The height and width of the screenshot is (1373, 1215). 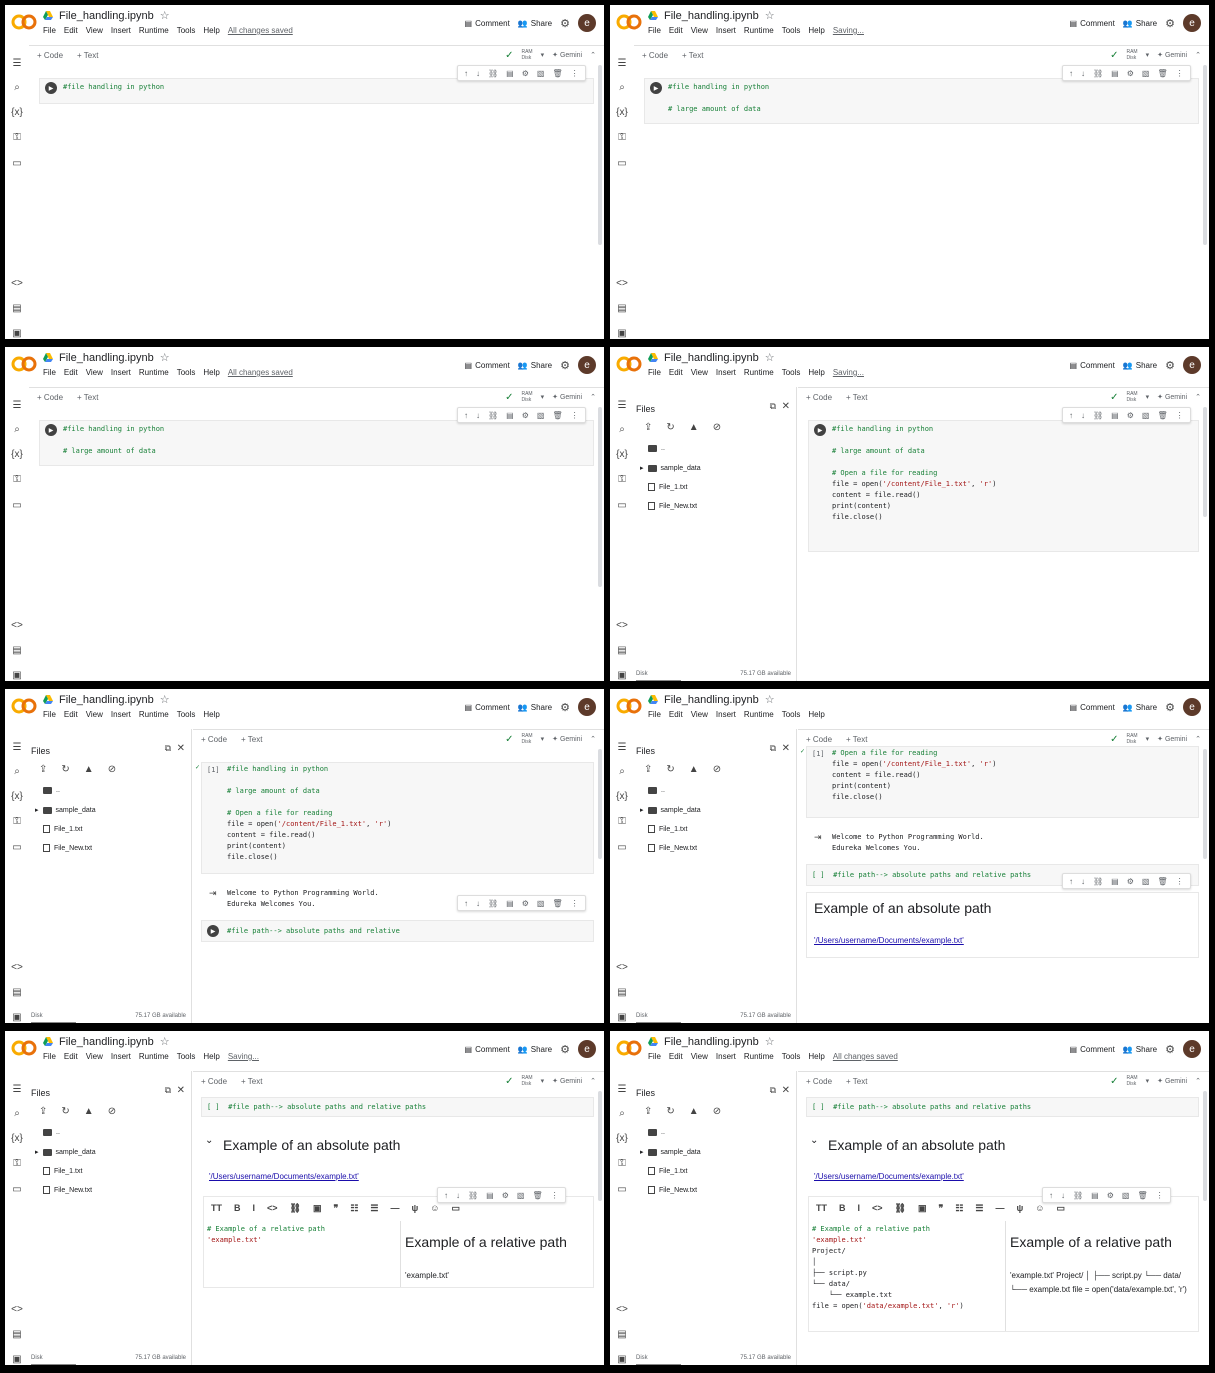 I want to click on chevron-up-icon: ⌃, so click(x=1198, y=55).